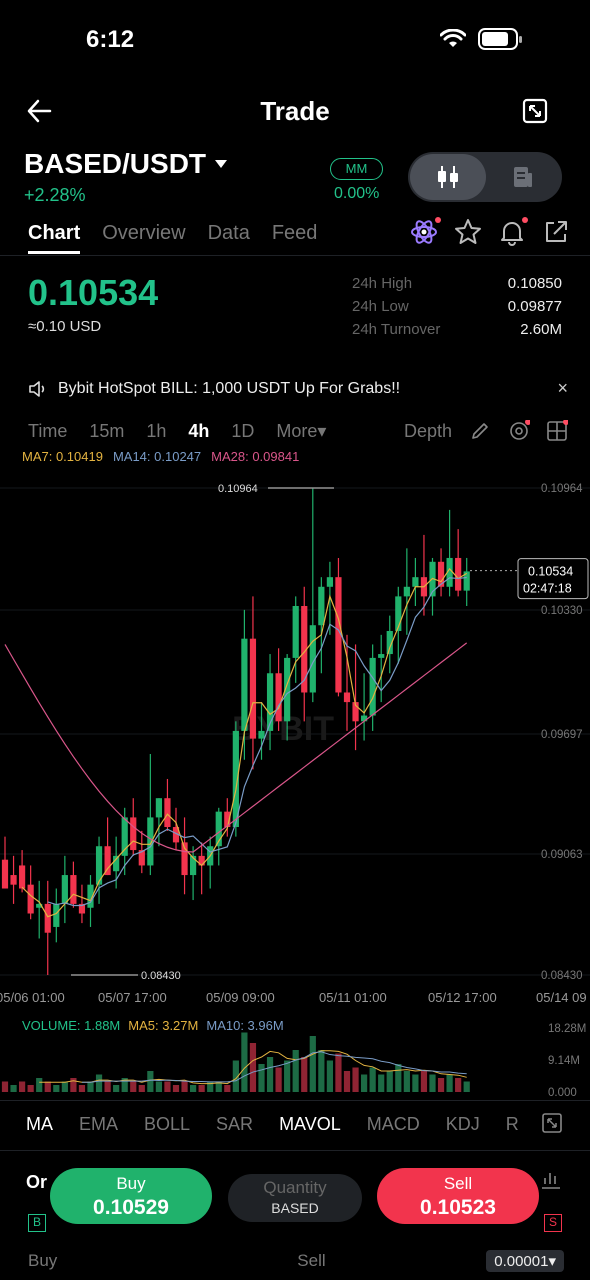 Image resolution: width=590 pixels, height=1280 pixels. I want to click on close-icon: ×, so click(562, 388).